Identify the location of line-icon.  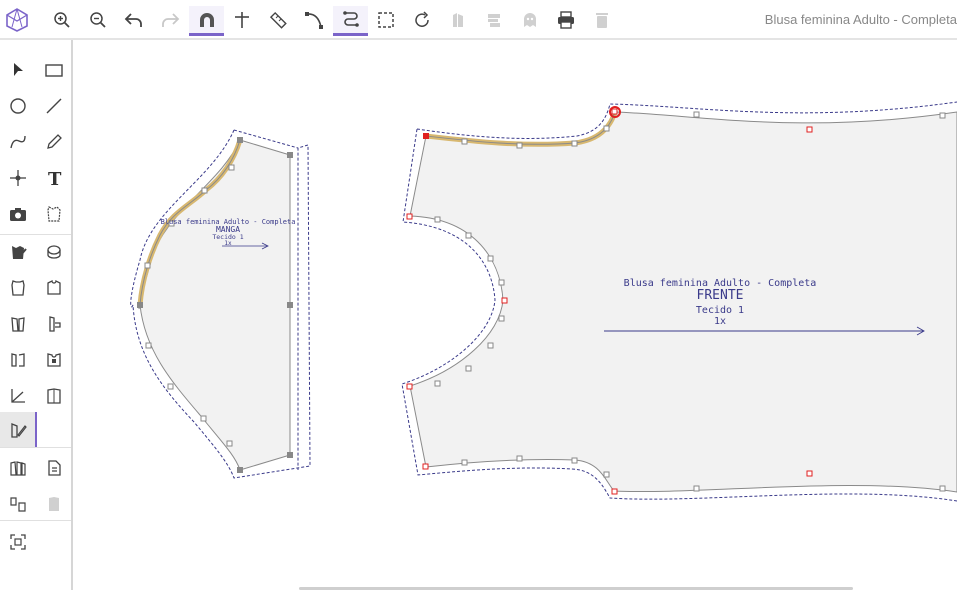
(54, 106).